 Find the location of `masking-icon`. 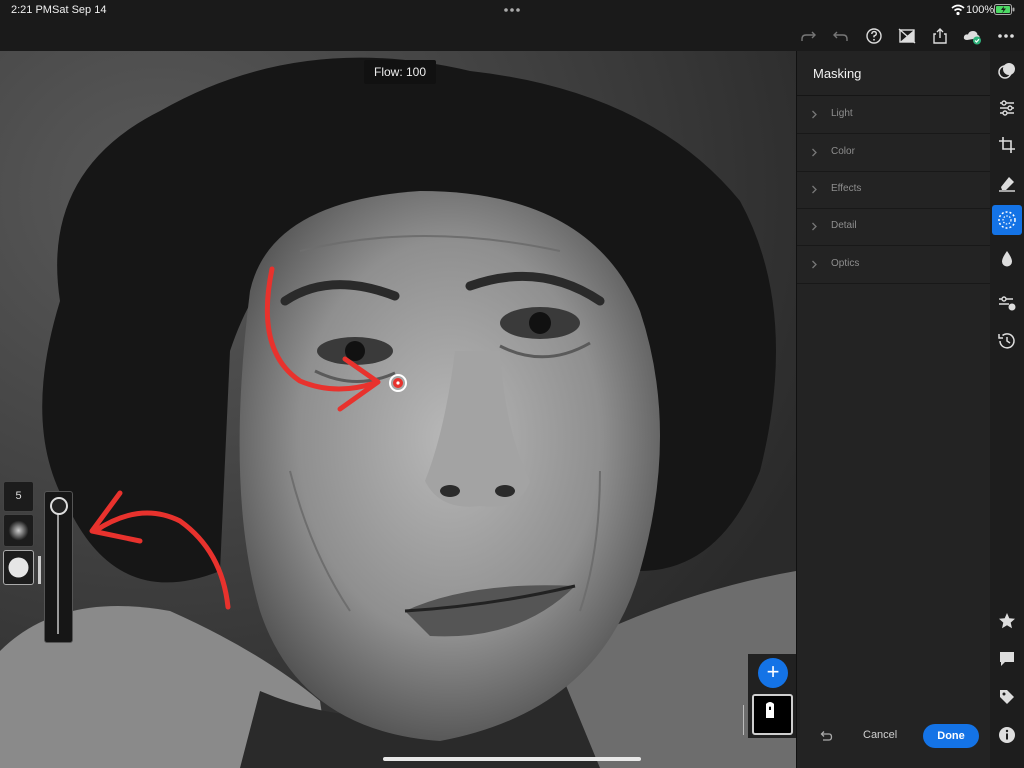

masking-icon is located at coordinates (1007, 220).